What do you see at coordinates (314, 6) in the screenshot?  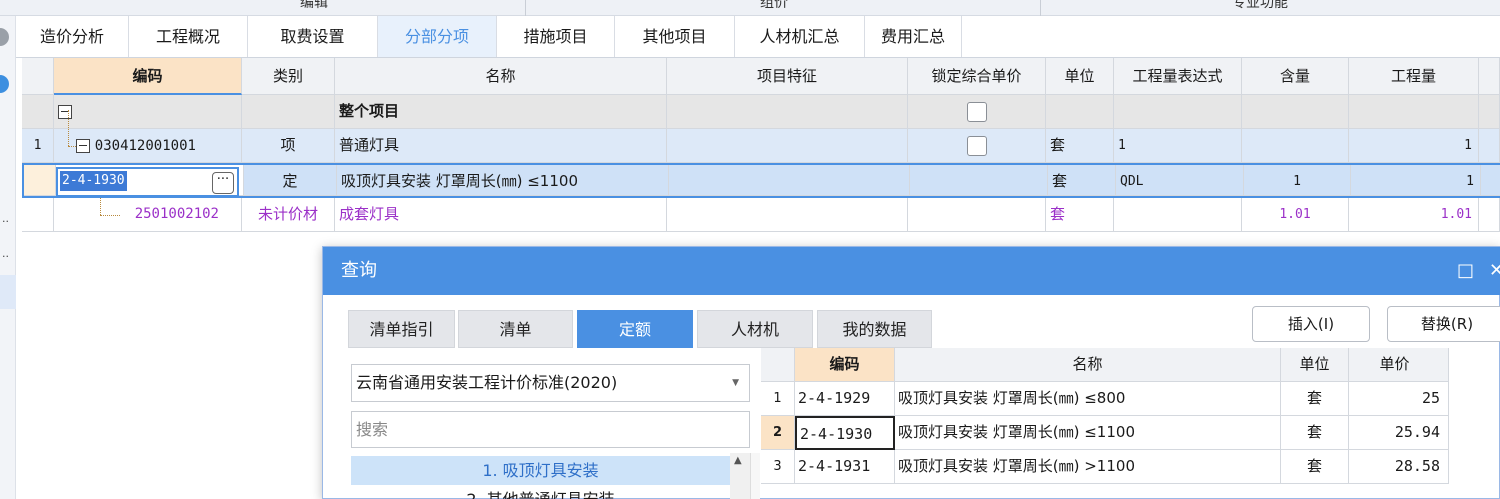 I see `ribbon-group-edit: 编辑` at bounding box center [314, 6].